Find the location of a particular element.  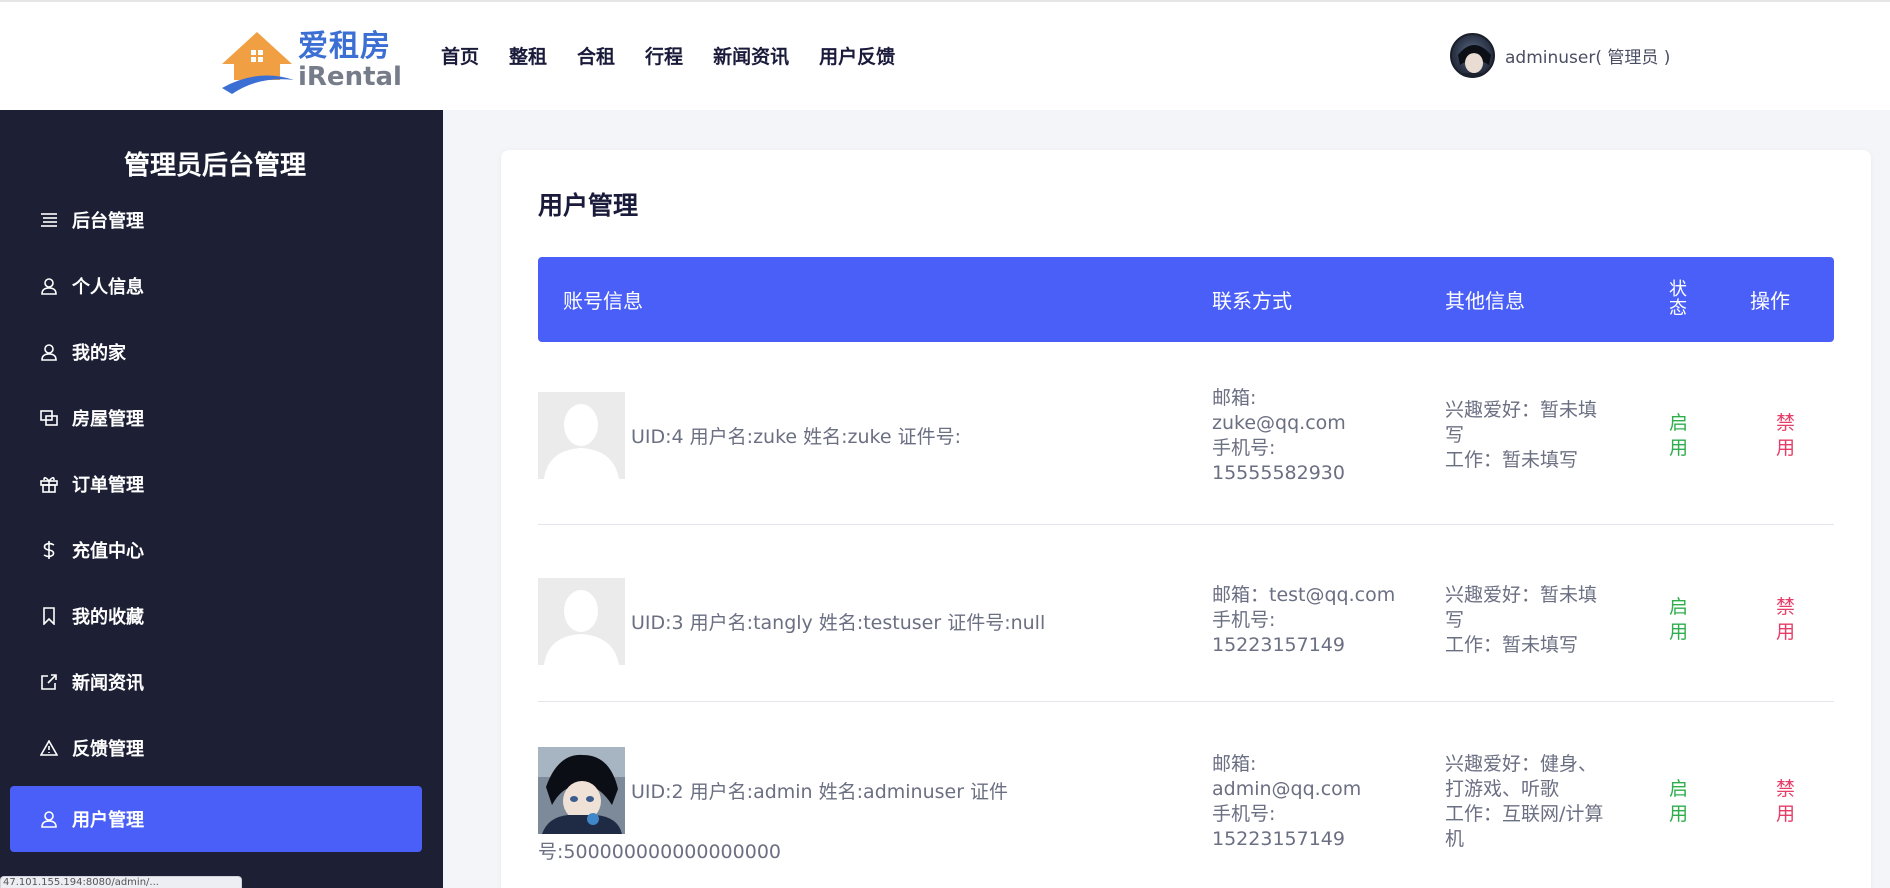

contact-info: 邮箱: admin@qq.com 手机号: 15223157149 is located at coordinates (1312, 802).